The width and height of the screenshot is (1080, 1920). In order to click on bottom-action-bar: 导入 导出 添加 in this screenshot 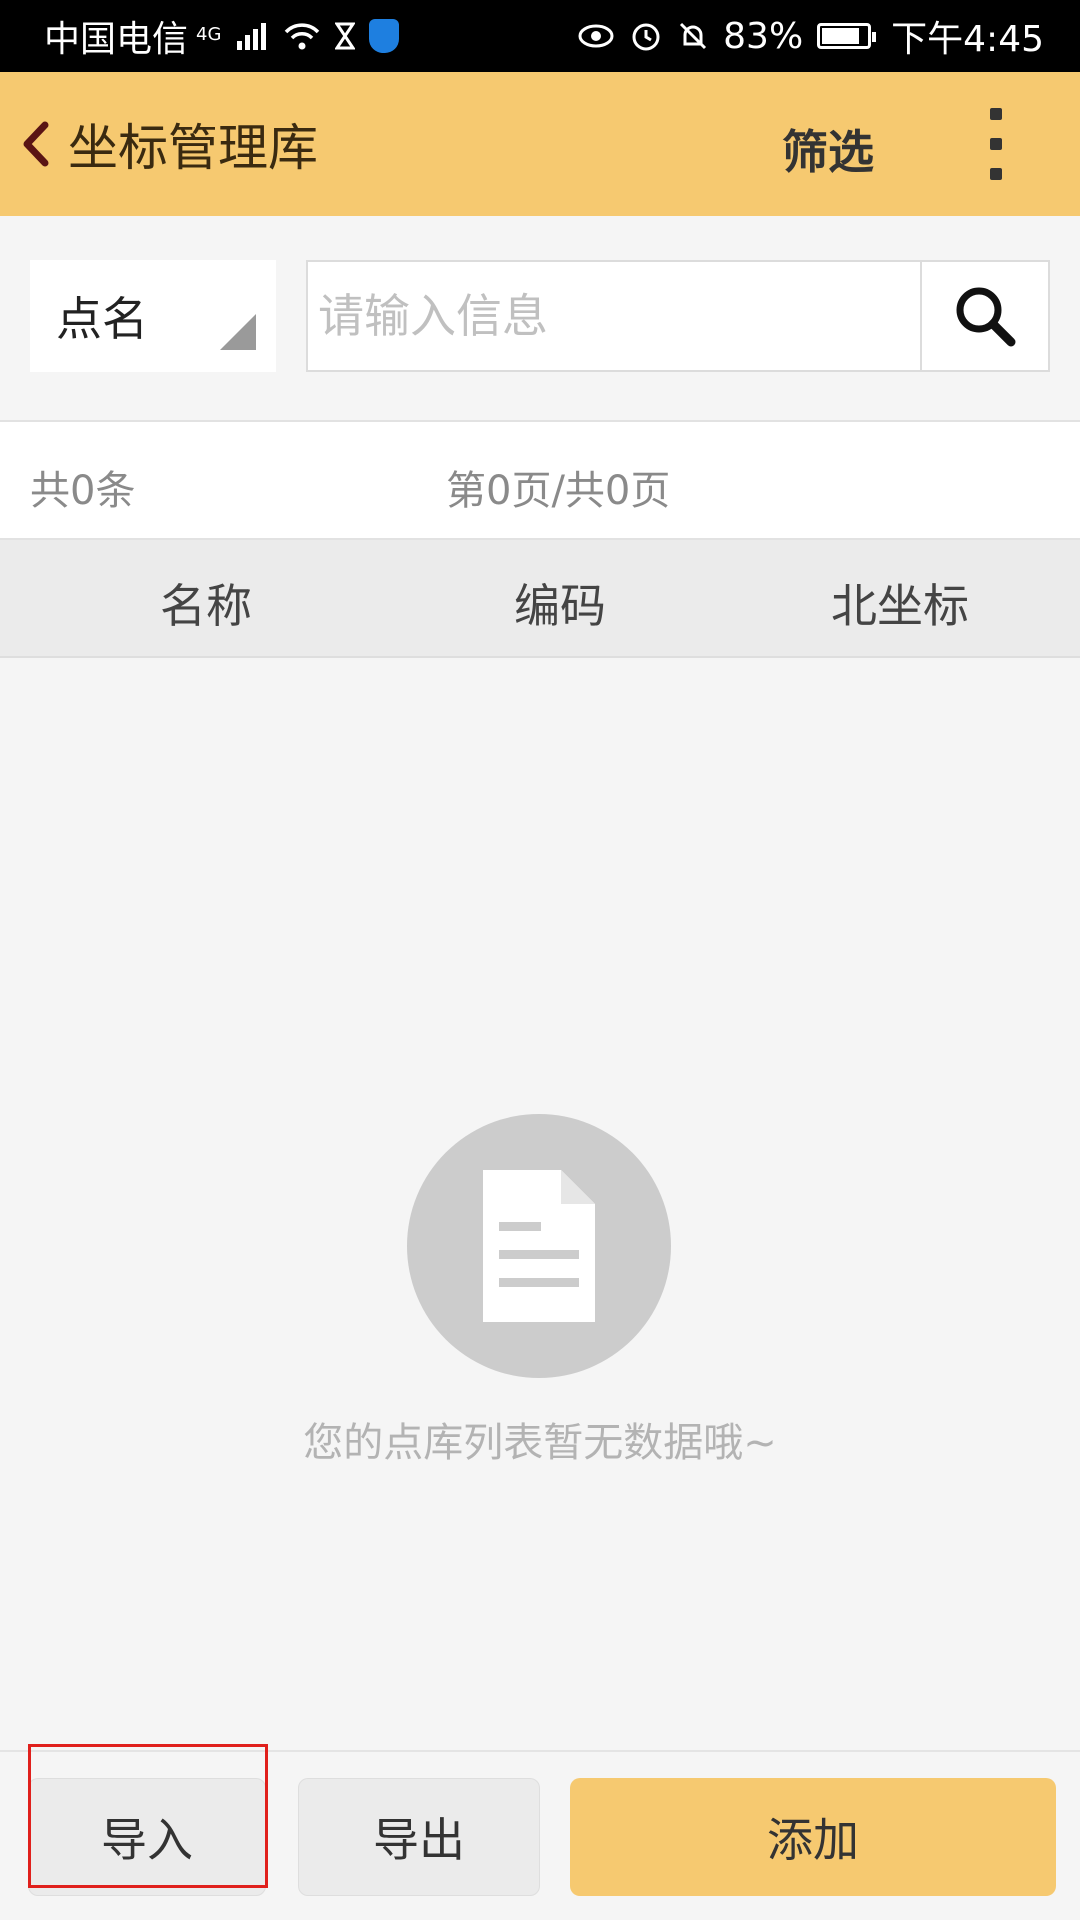, I will do `click(540, 1835)`.